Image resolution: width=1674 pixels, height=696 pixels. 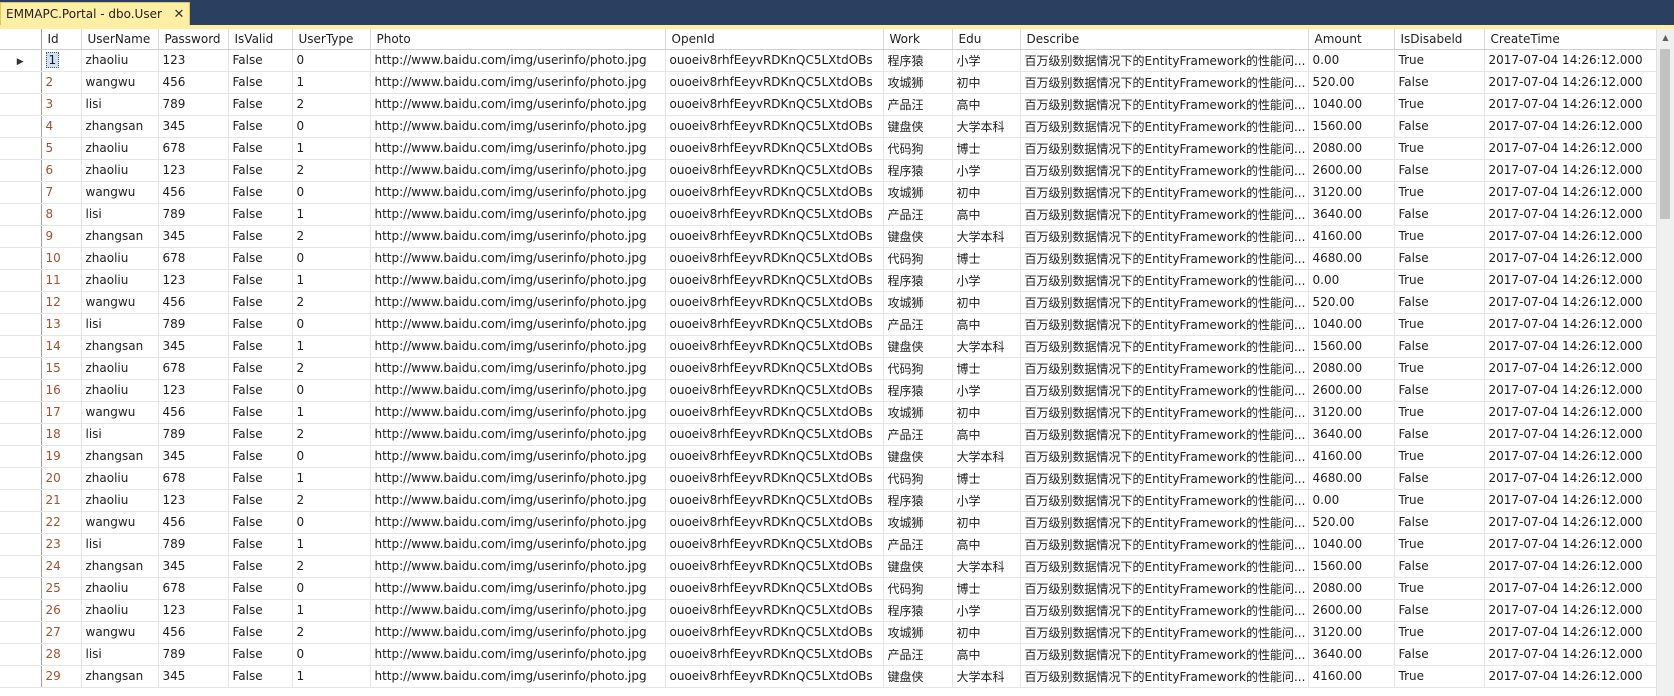 I want to click on cell-amount: 3640.00, so click(x=1351, y=654).